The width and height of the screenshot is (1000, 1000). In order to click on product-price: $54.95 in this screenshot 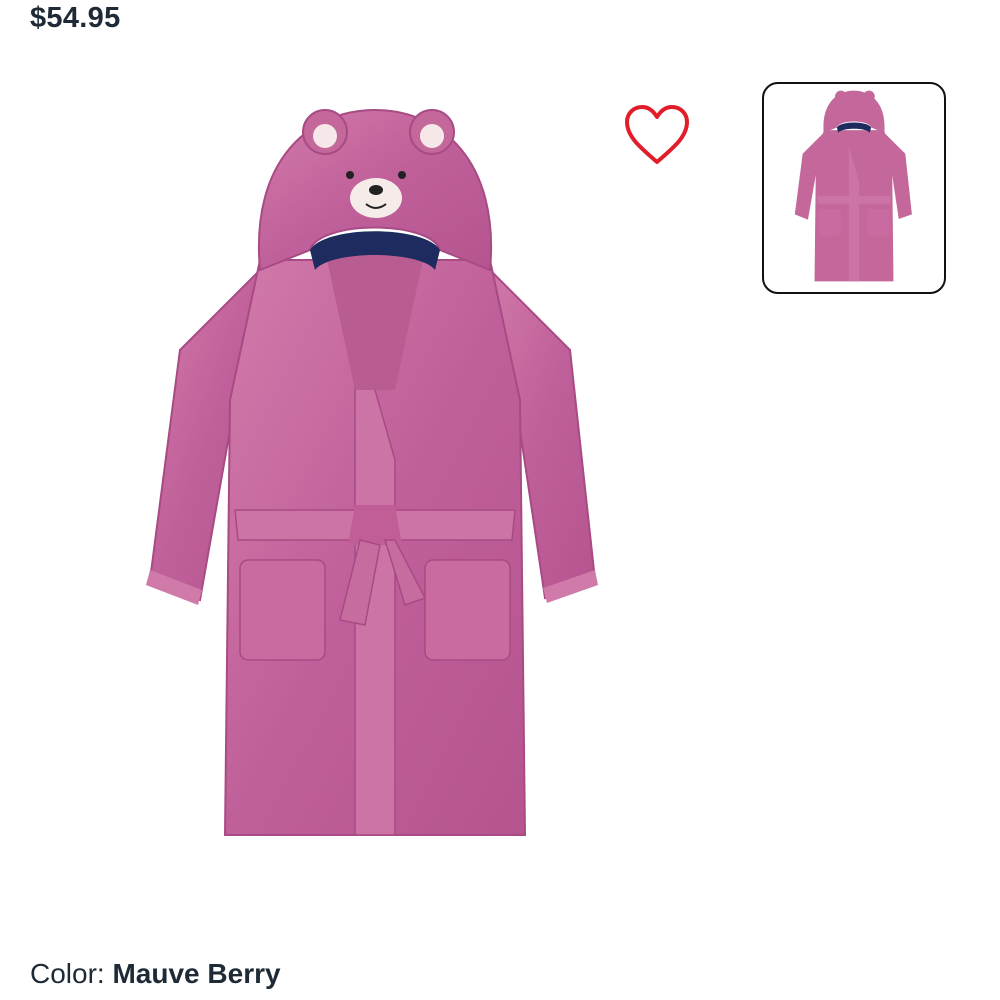, I will do `click(75, 18)`.